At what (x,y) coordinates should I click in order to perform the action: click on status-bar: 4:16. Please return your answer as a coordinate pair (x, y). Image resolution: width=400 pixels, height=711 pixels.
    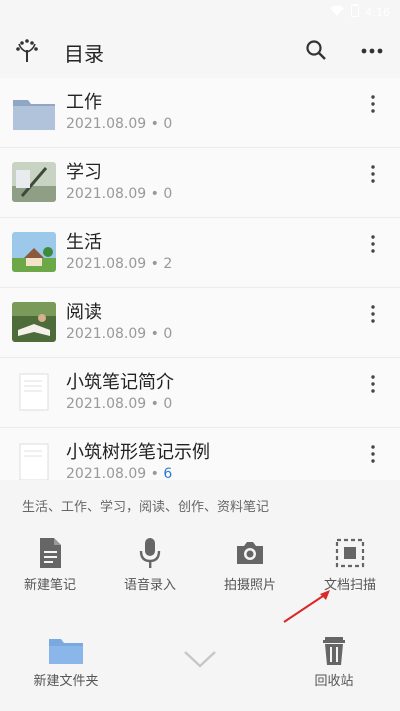
    Looking at the image, I should click on (200, 13).